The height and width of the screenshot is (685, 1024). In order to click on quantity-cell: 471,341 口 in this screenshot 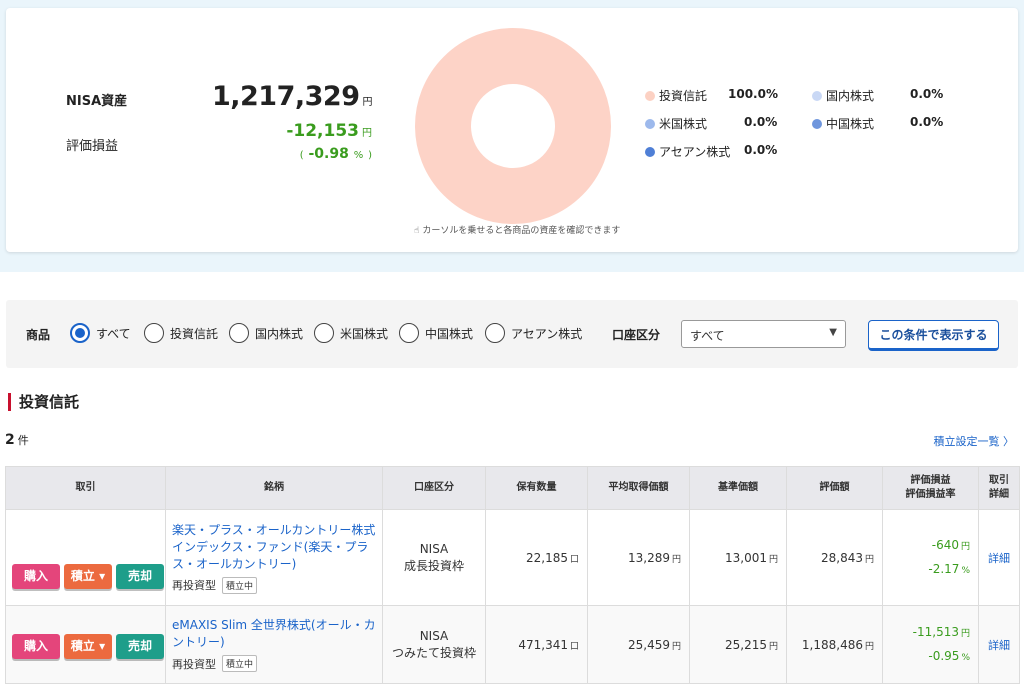, I will do `click(536, 644)`.